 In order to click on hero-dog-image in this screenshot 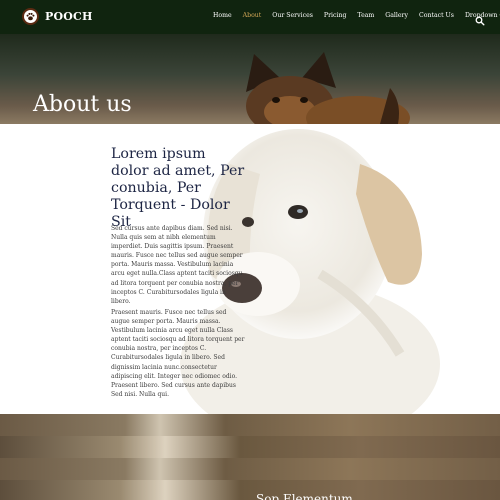, I will do `click(328, 88)`.